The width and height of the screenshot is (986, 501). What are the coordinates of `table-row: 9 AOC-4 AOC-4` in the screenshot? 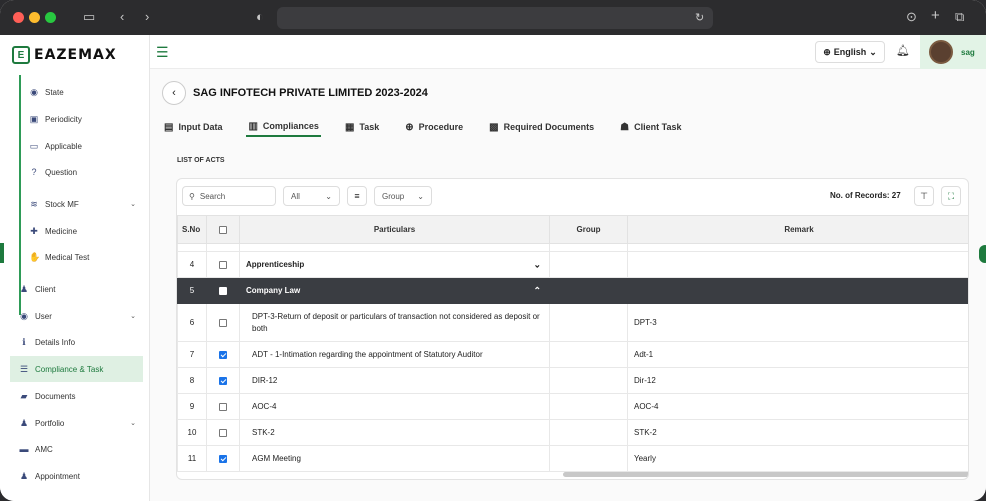 It's located at (572, 406).